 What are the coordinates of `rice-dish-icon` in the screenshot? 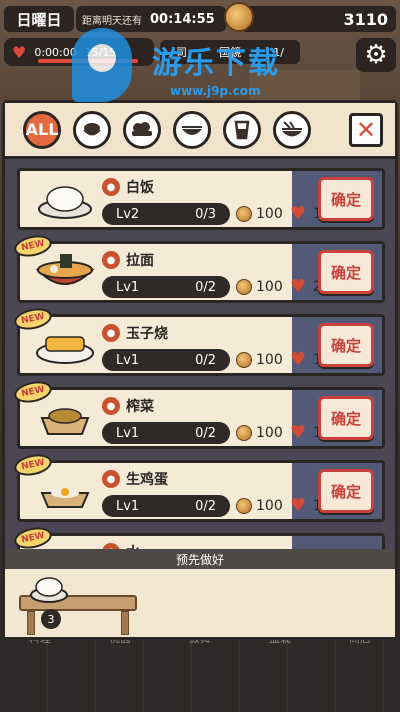 It's located at (65, 202).